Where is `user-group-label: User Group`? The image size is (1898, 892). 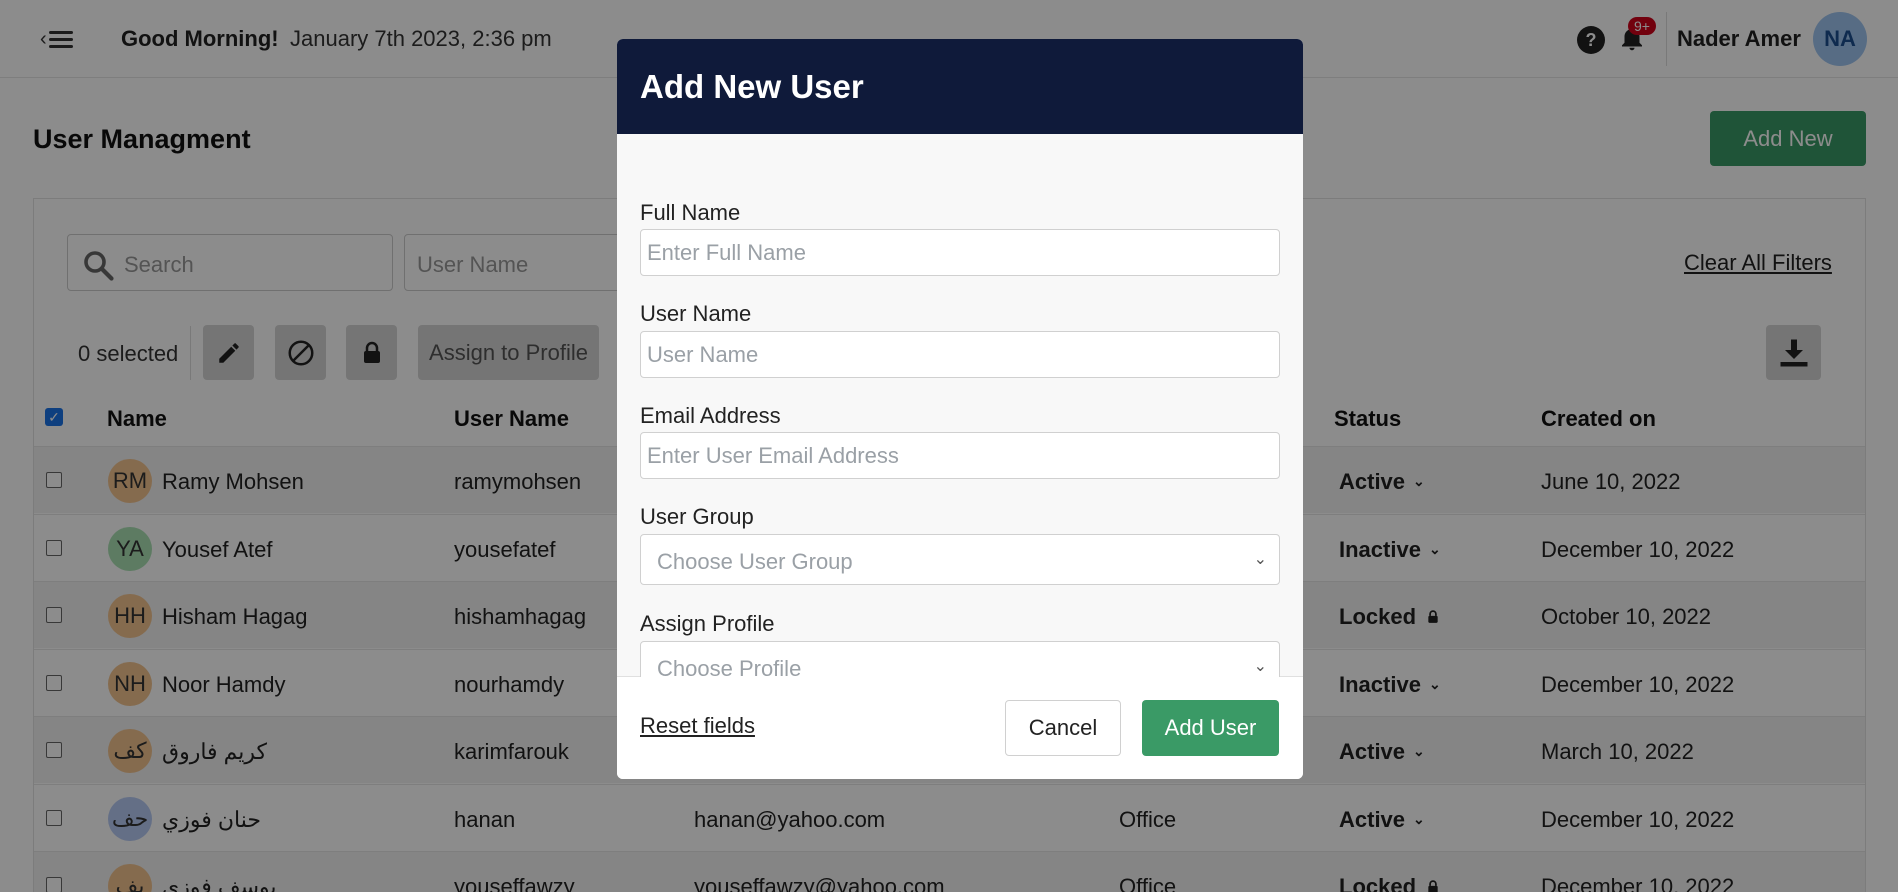 user-group-label: User Group is located at coordinates (697, 516).